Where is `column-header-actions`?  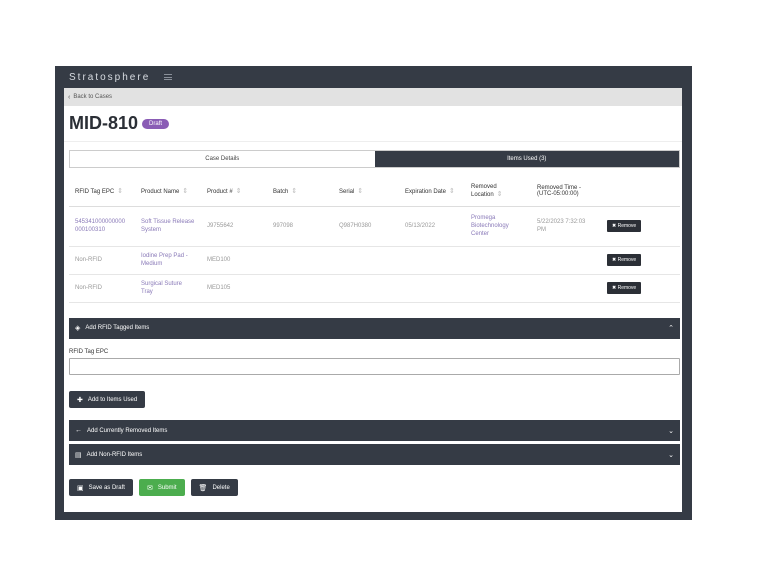 column-header-actions is located at coordinates (640, 191).